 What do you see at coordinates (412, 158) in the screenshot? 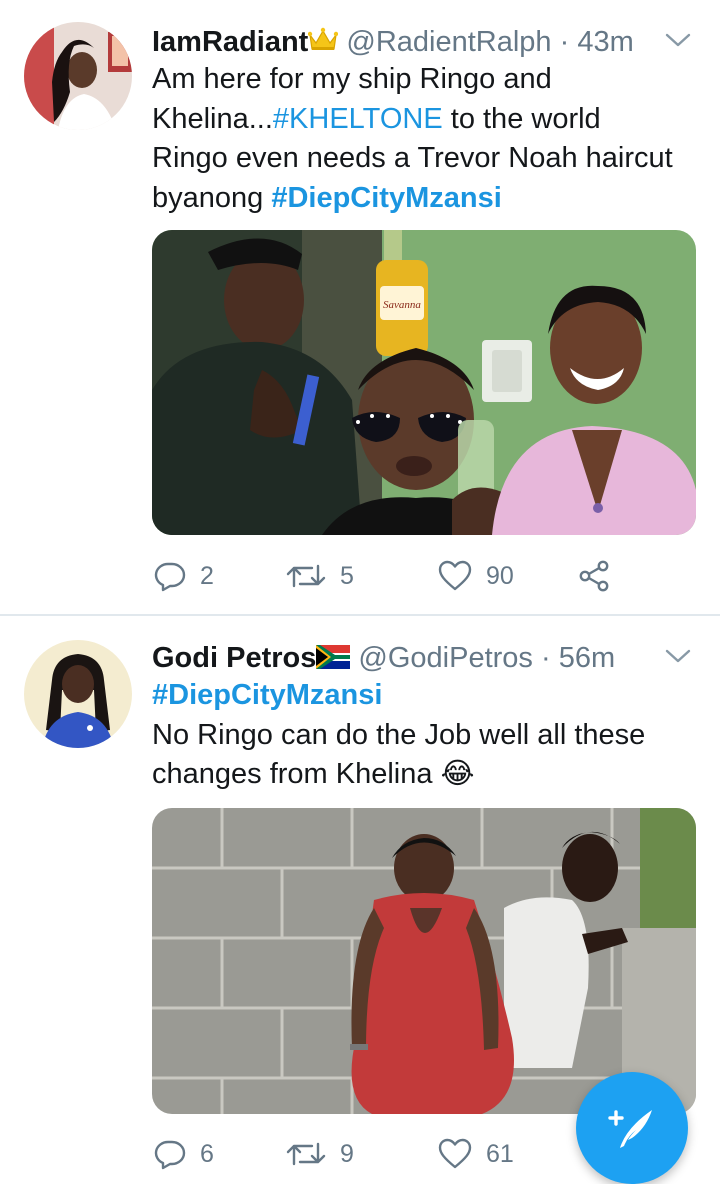
I see `tweet-text-segment: Ringo even needs a Trevor Noah haircut` at bounding box center [412, 158].